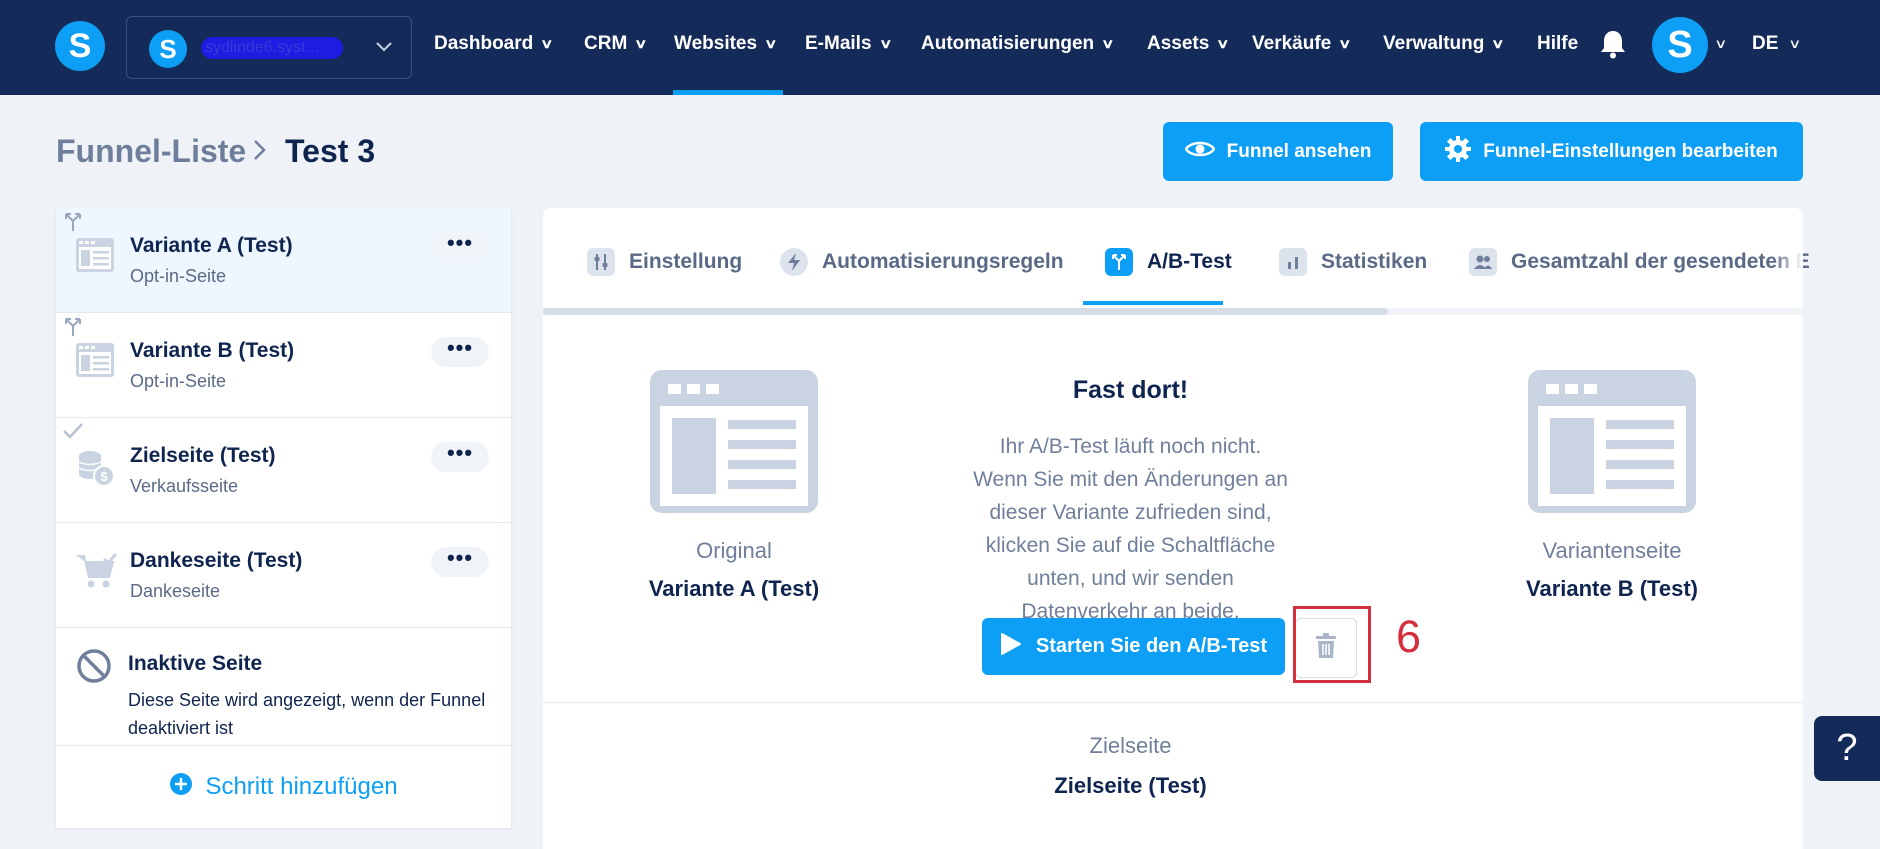  Describe the element at coordinates (203, 455) in the screenshot. I see `step-title: Zielseite (Test)` at that location.